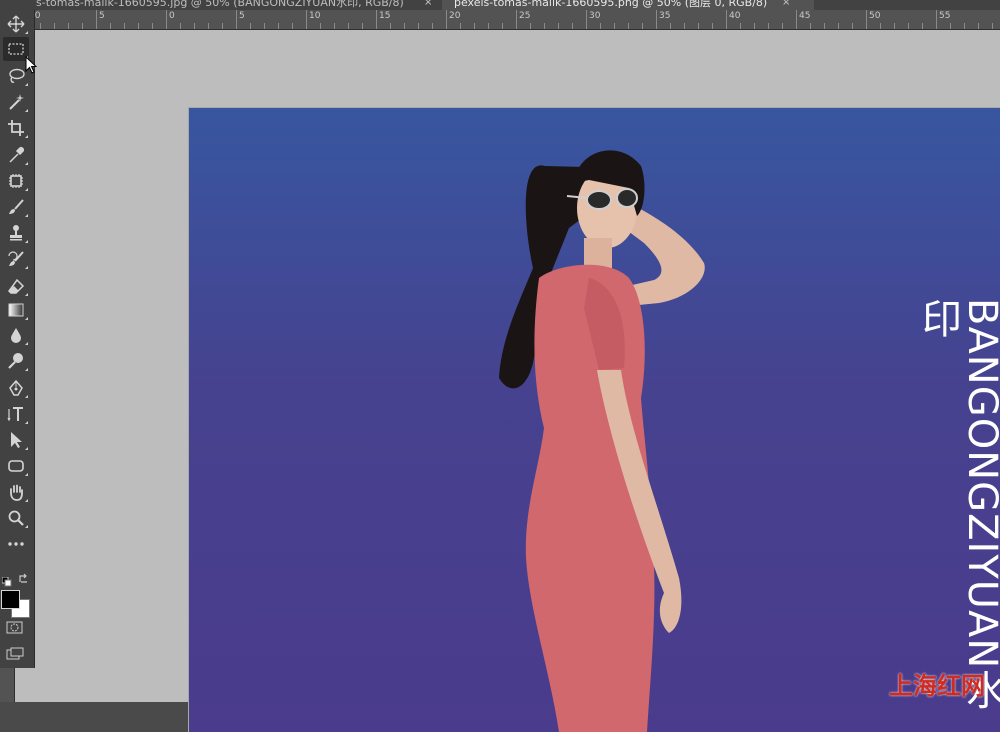 This screenshot has height=732, width=1000. I want to click on ruler-label: 20, so click(455, 16).